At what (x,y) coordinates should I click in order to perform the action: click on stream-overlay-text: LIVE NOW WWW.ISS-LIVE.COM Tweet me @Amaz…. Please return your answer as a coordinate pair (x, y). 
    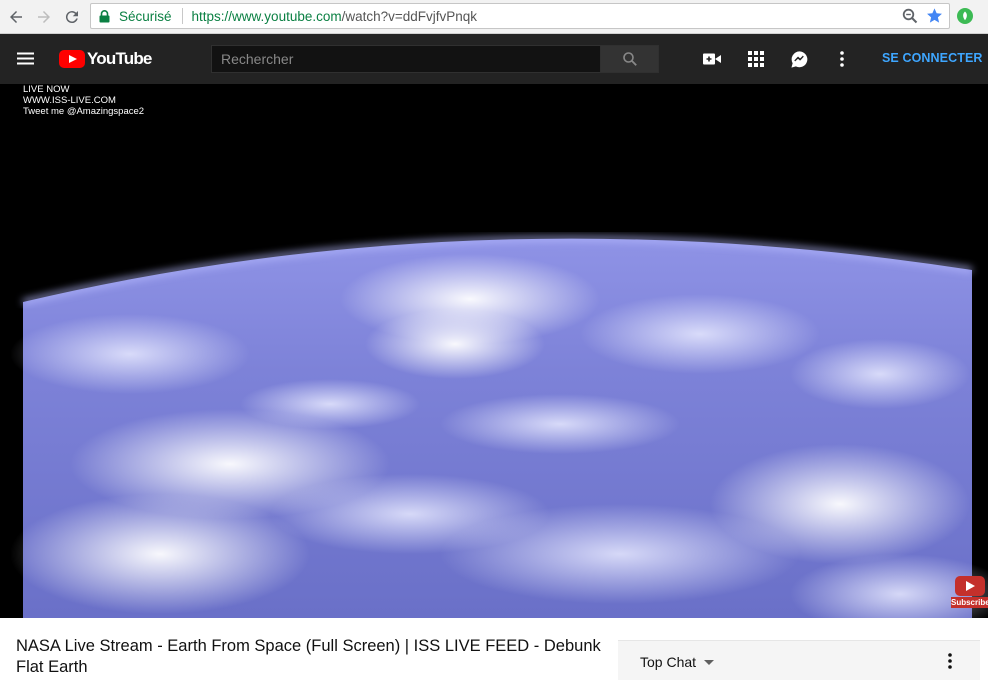
    Looking at the image, I should click on (83, 100).